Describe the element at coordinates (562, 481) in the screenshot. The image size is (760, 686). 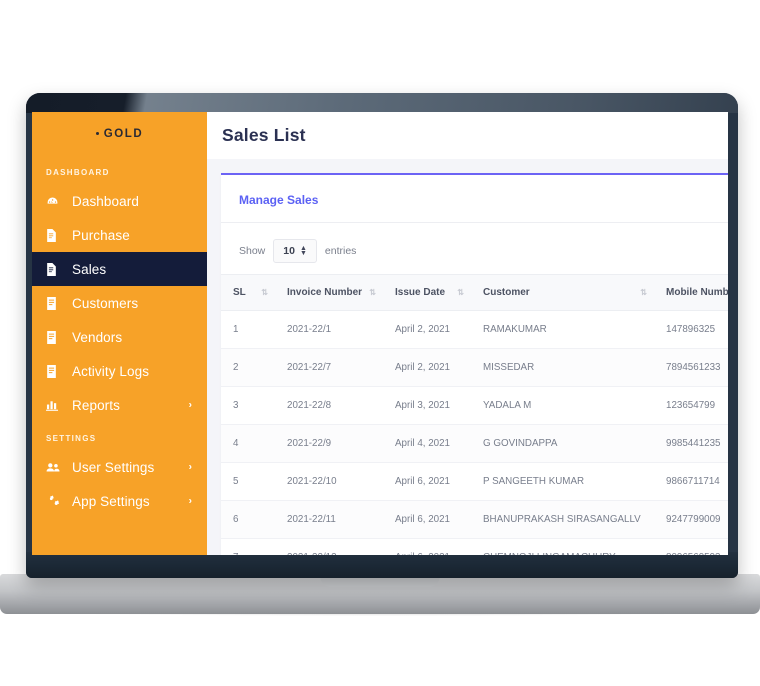
I see `cell-customer: P SANGEETH KUMAR` at that location.